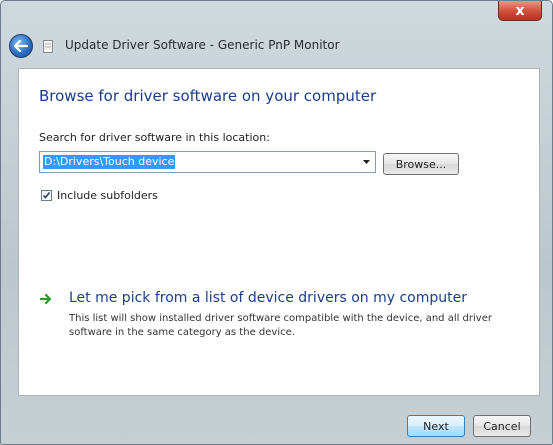  I want to click on include-subfolders-row: Include subfolders, so click(99, 195).